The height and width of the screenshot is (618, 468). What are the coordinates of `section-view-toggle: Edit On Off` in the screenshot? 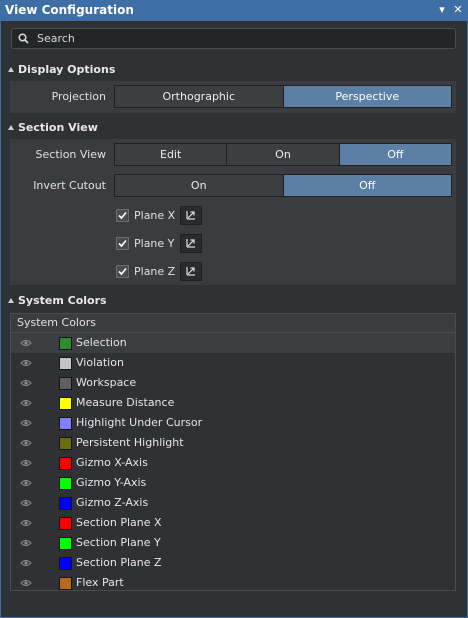 It's located at (283, 154).